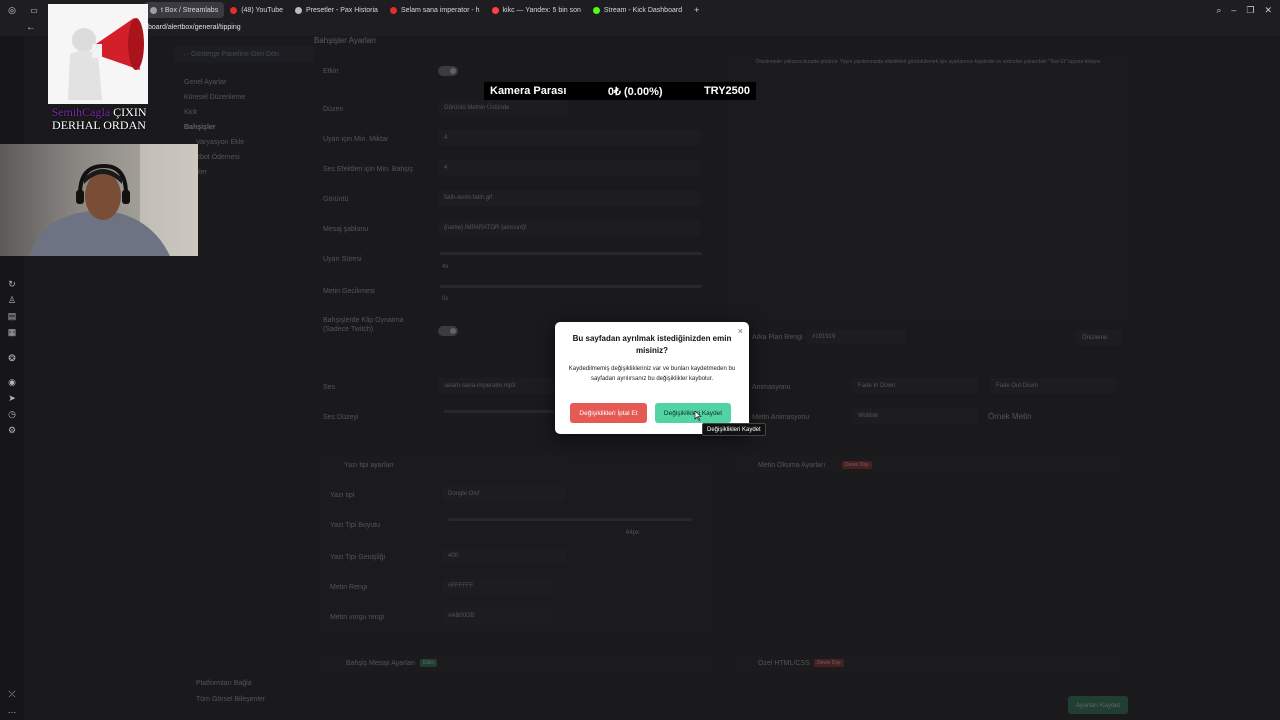  What do you see at coordinates (369, 465) in the screenshot?
I see `font-section-title: Yazı tipi ayarları` at bounding box center [369, 465].